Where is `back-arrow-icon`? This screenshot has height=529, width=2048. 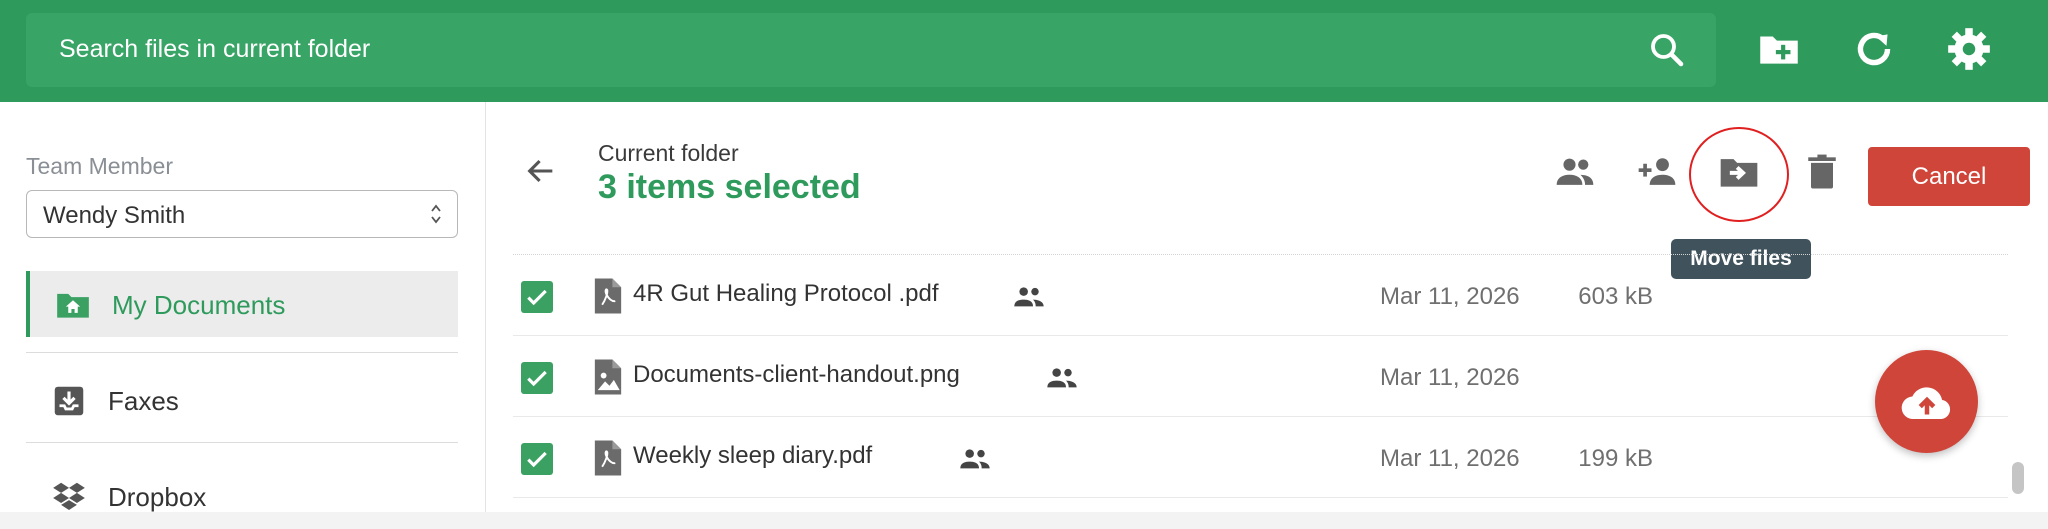
back-arrow-icon is located at coordinates (541, 171).